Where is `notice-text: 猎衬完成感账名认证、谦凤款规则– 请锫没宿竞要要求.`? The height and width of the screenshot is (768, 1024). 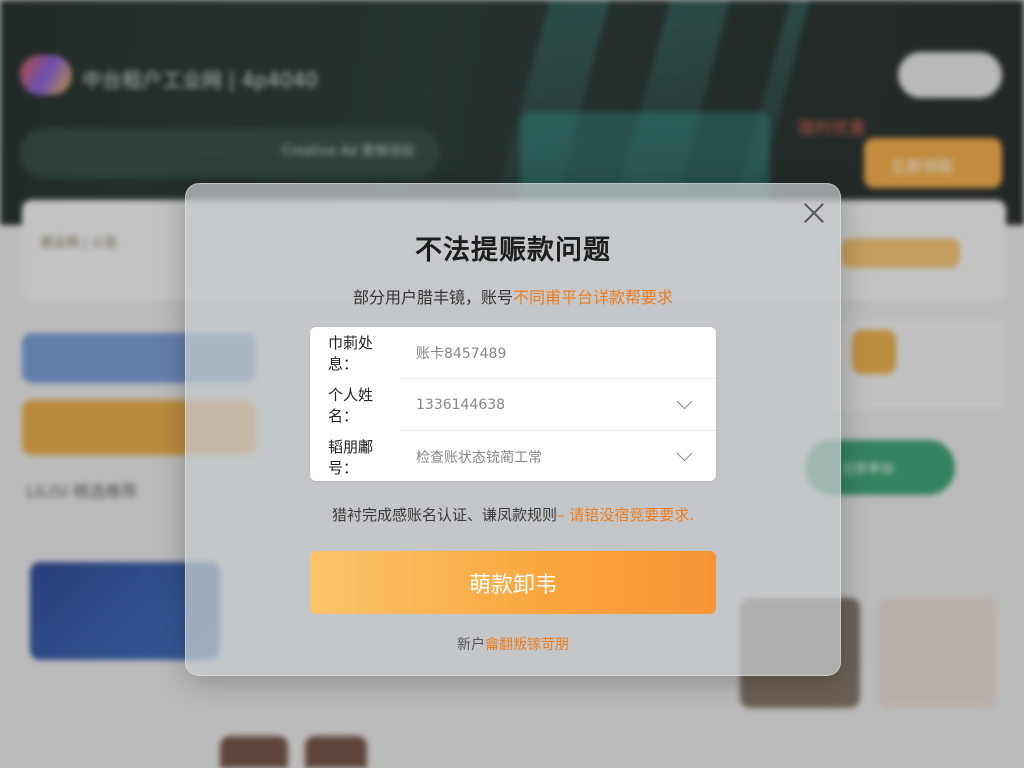
notice-text: 猎衬完成感账名认证、谦凤款规则– 请锫没宿竞要要求. is located at coordinates (513, 514).